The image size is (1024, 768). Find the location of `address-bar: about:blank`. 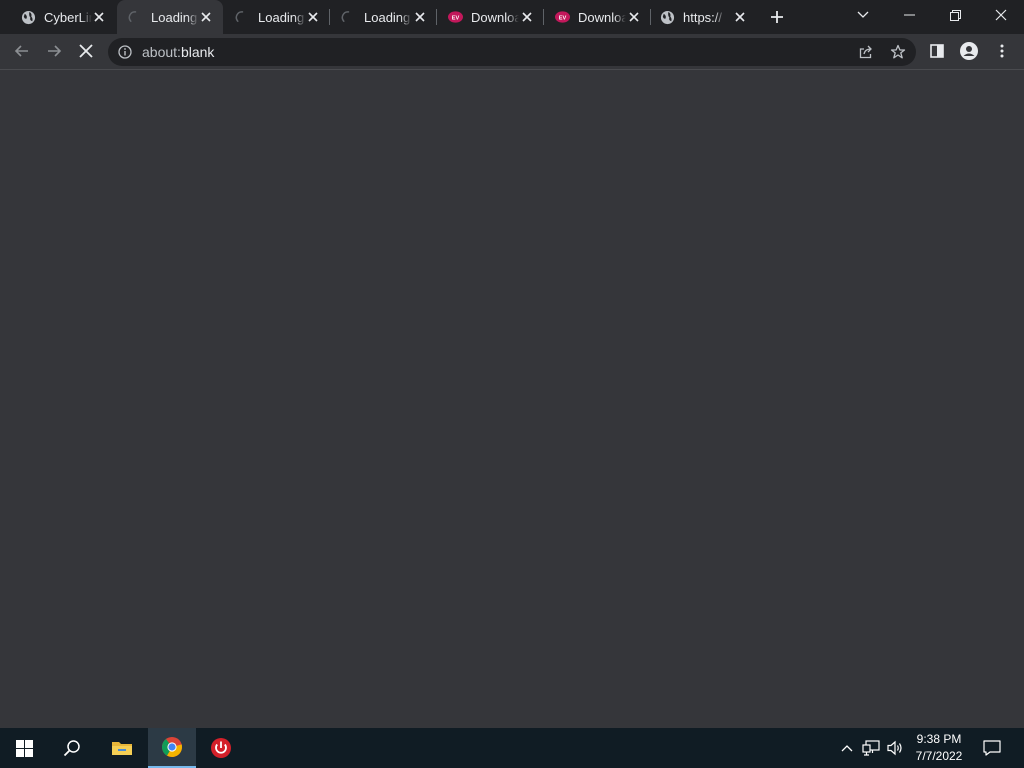

address-bar: about:blank is located at coordinates (512, 52).